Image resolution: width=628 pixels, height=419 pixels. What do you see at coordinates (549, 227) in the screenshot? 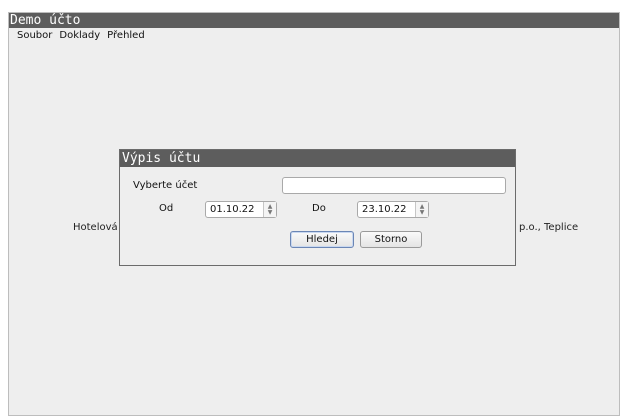
I see `background-text-right: p.o., Teplice` at bounding box center [549, 227].